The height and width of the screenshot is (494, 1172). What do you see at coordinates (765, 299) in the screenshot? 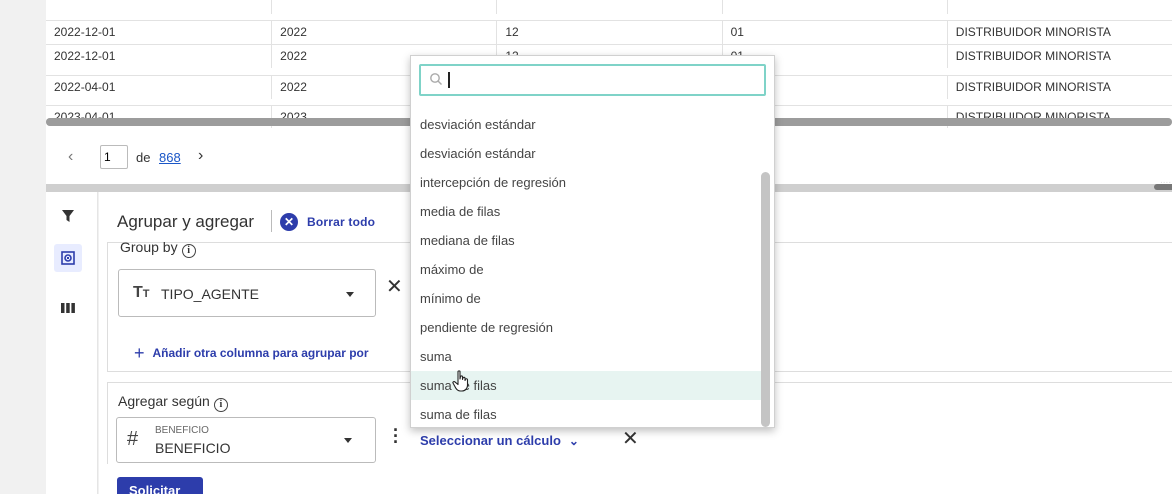
I see `dropdown-scrollbar-thumb` at bounding box center [765, 299].